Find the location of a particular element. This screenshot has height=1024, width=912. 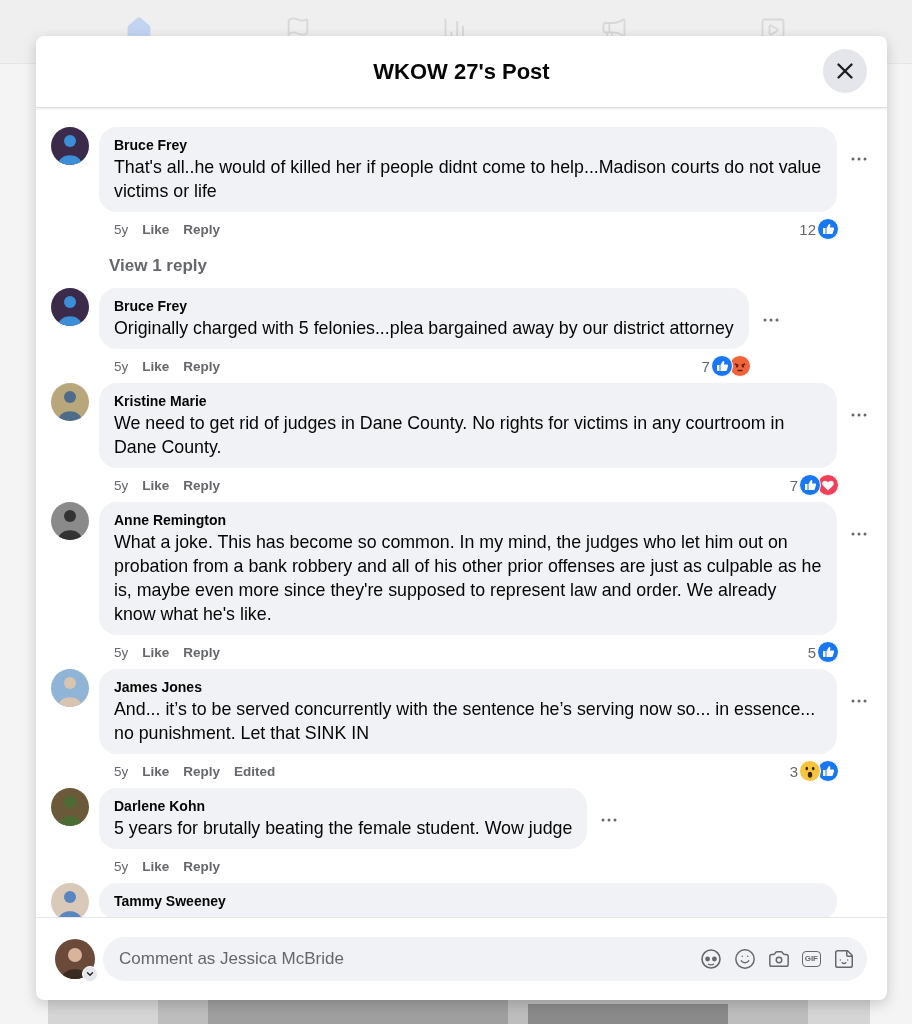

reaction-count: 5 is located at coordinates (811, 652).